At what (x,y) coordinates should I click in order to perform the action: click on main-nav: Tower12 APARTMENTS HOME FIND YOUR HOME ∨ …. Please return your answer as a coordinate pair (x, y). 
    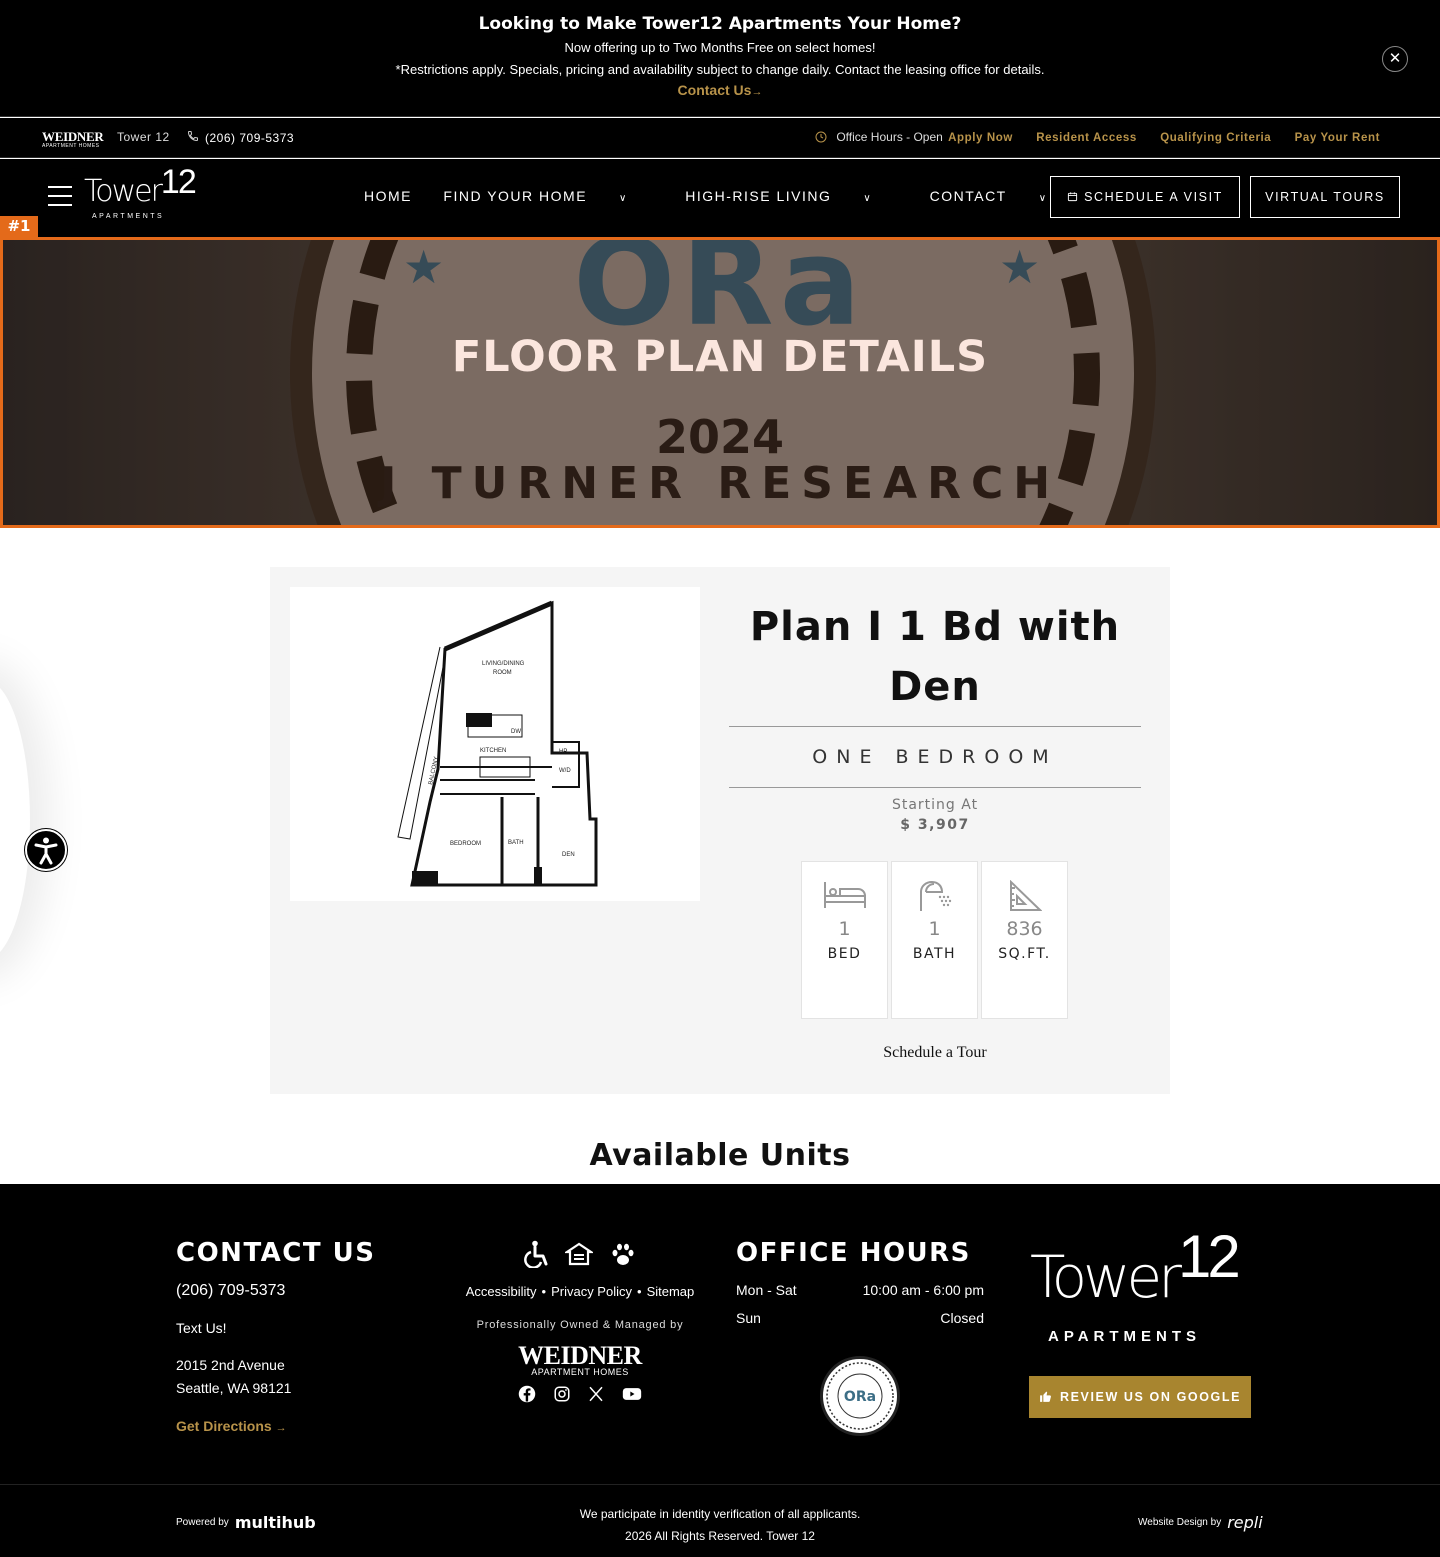
    Looking at the image, I should click on (720, 198).